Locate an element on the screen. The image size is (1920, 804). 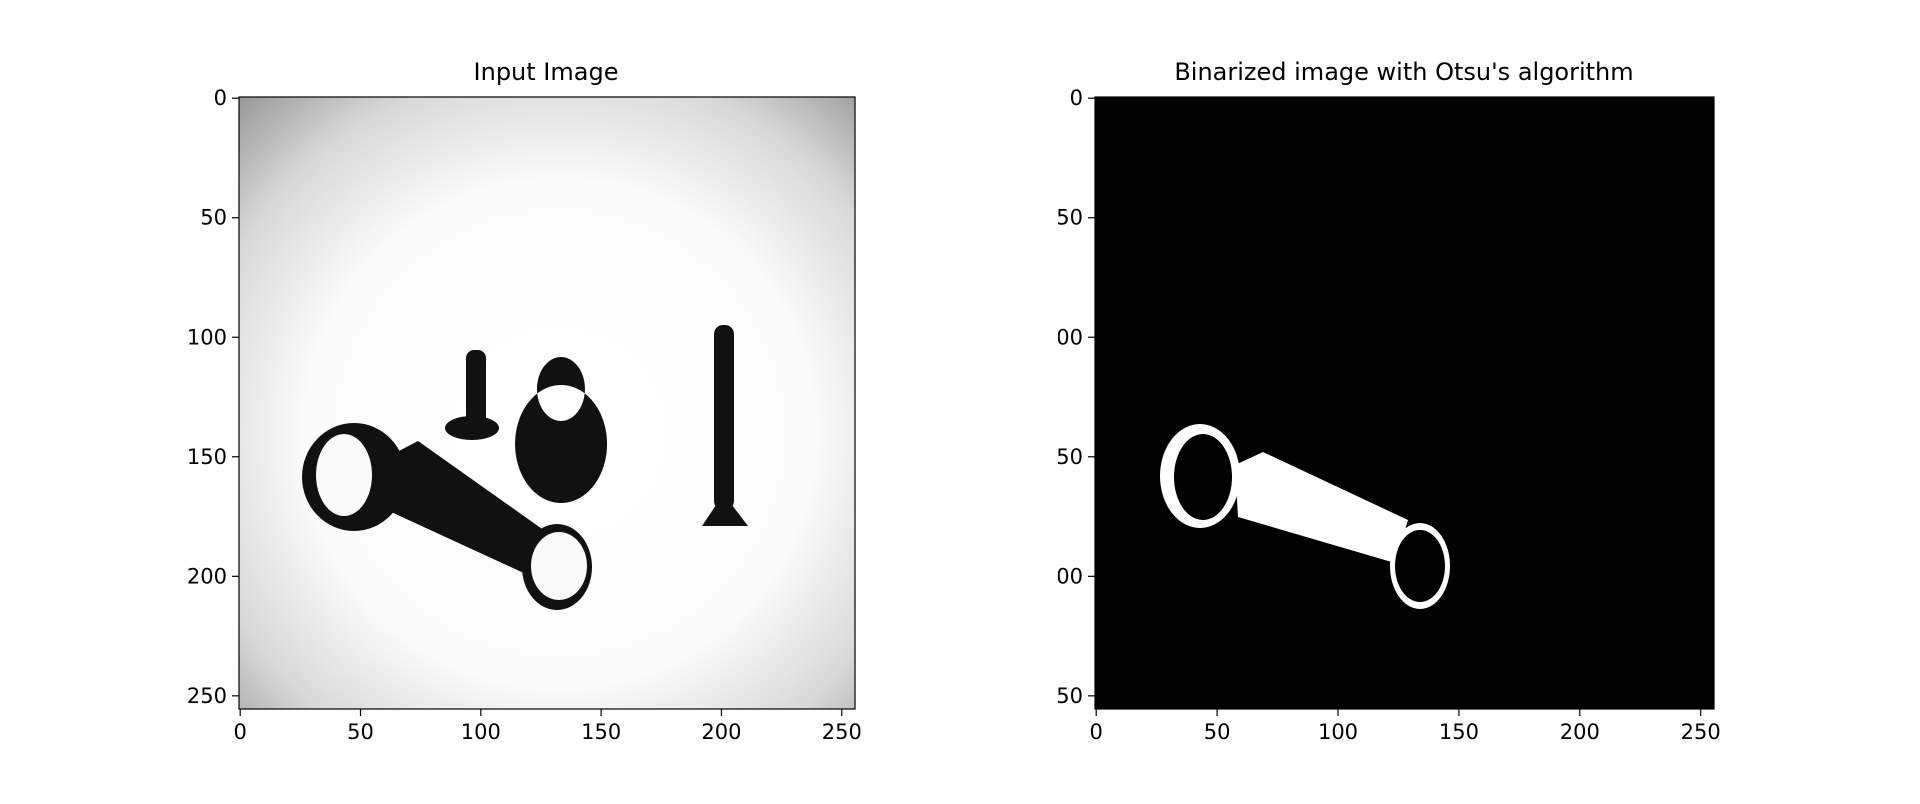
input-y-tick-label: 200 is located at coordinates (207, 576).